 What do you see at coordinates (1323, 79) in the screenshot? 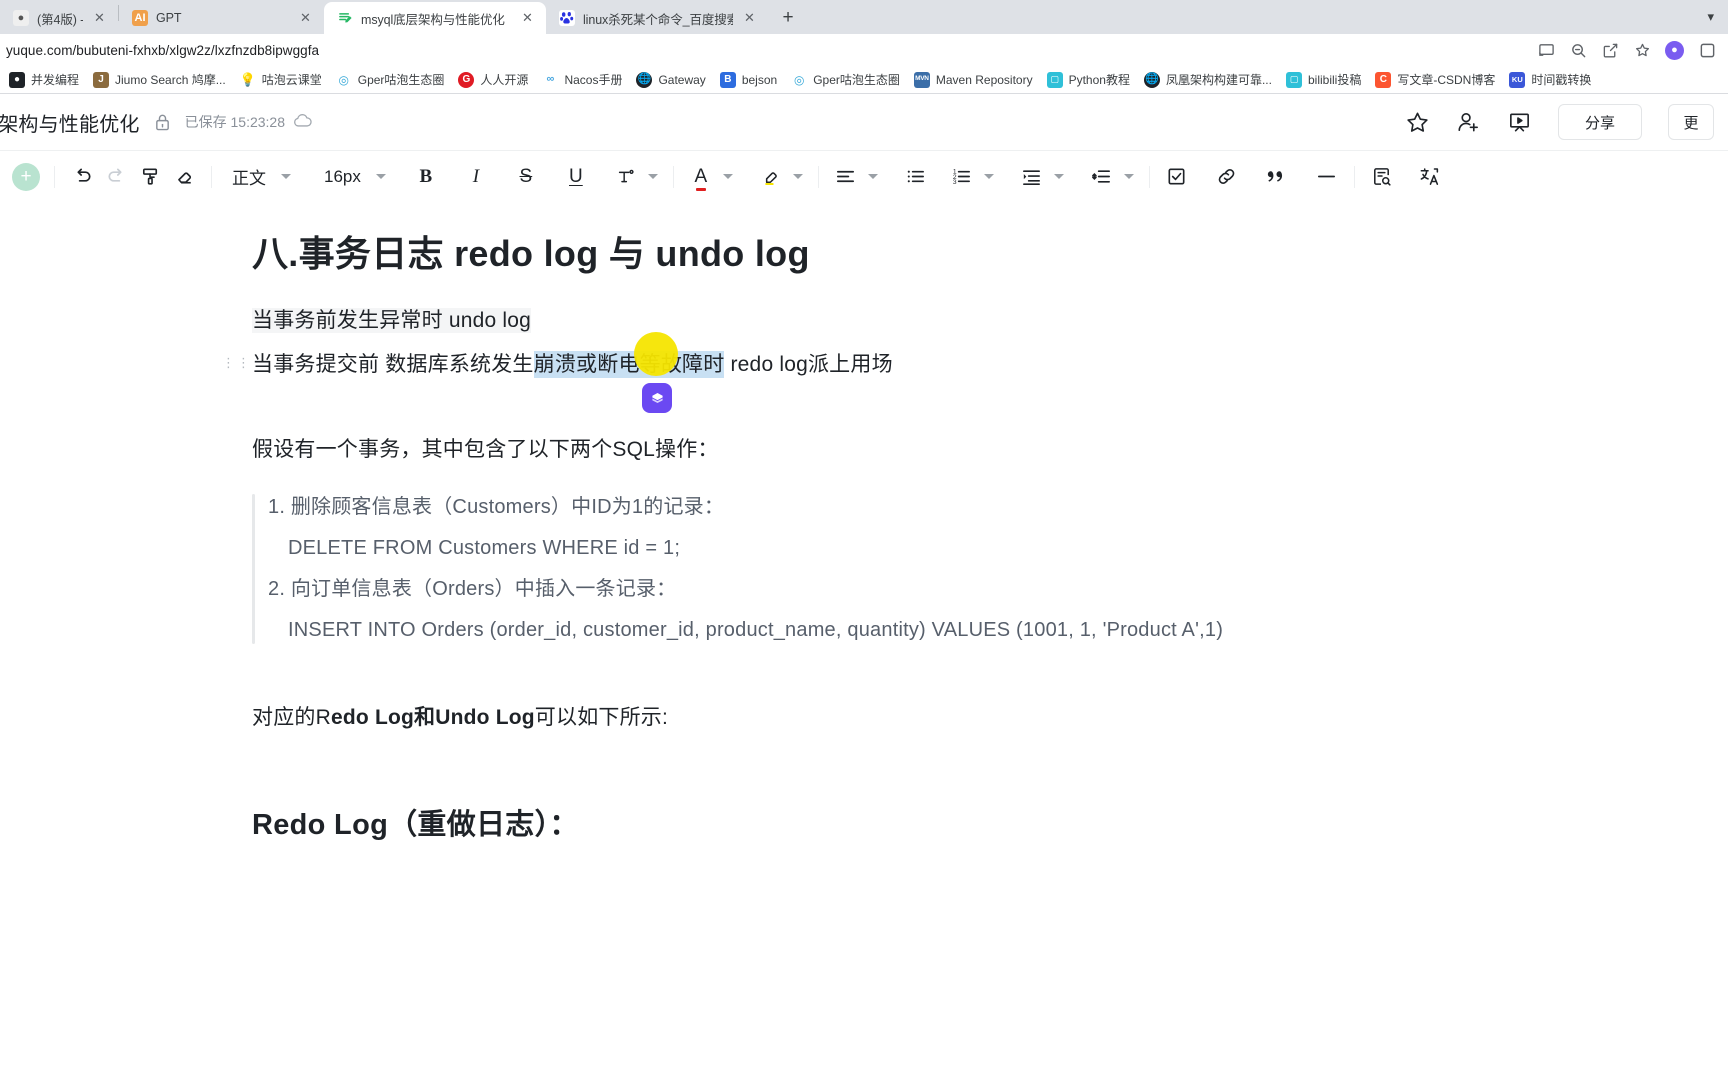
I see `bookmark-item: ▢ bilibili投稿` at bounding box center [1323, 79].